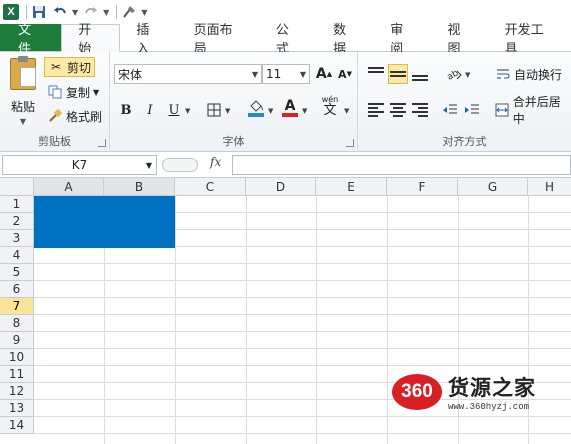  What do you see at coordinates (17, 187) in the screenshot?
I see `select-all-corner` at bounding box center [17, 187].